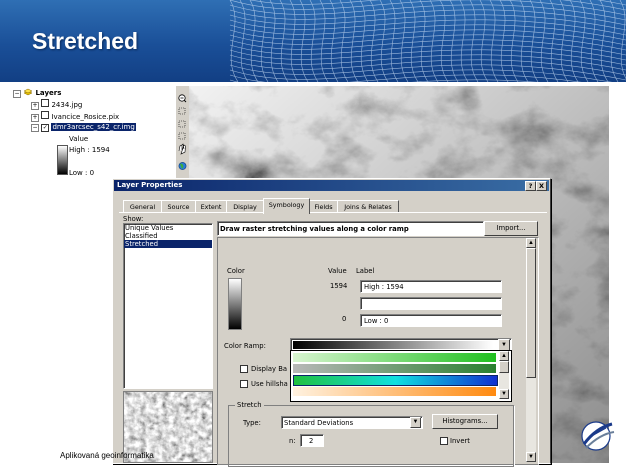  What do you see at coordinates (249, 405) in the screenshot?
I see `stretch-group-label: Stretch` at bounding box center [249, 405].